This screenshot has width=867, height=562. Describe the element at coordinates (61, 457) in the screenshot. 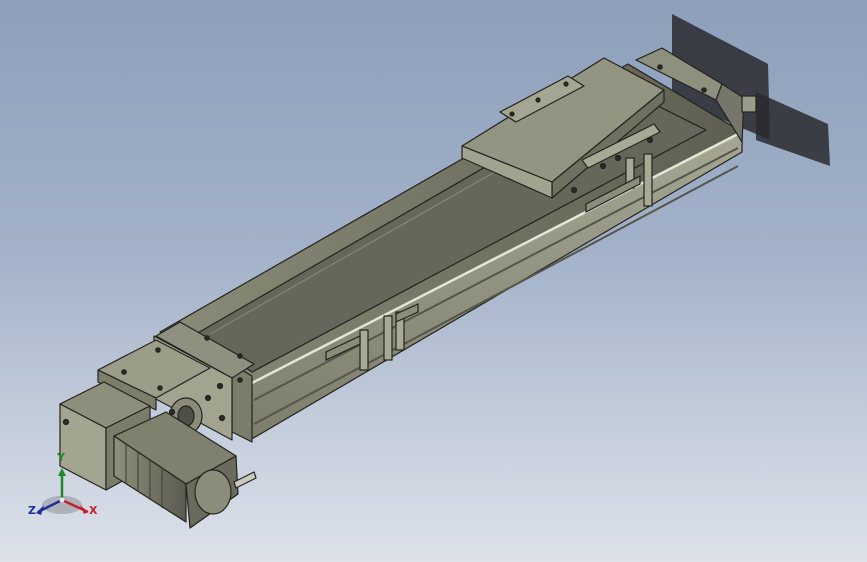

I see `triad-y-label: Y` at that location.